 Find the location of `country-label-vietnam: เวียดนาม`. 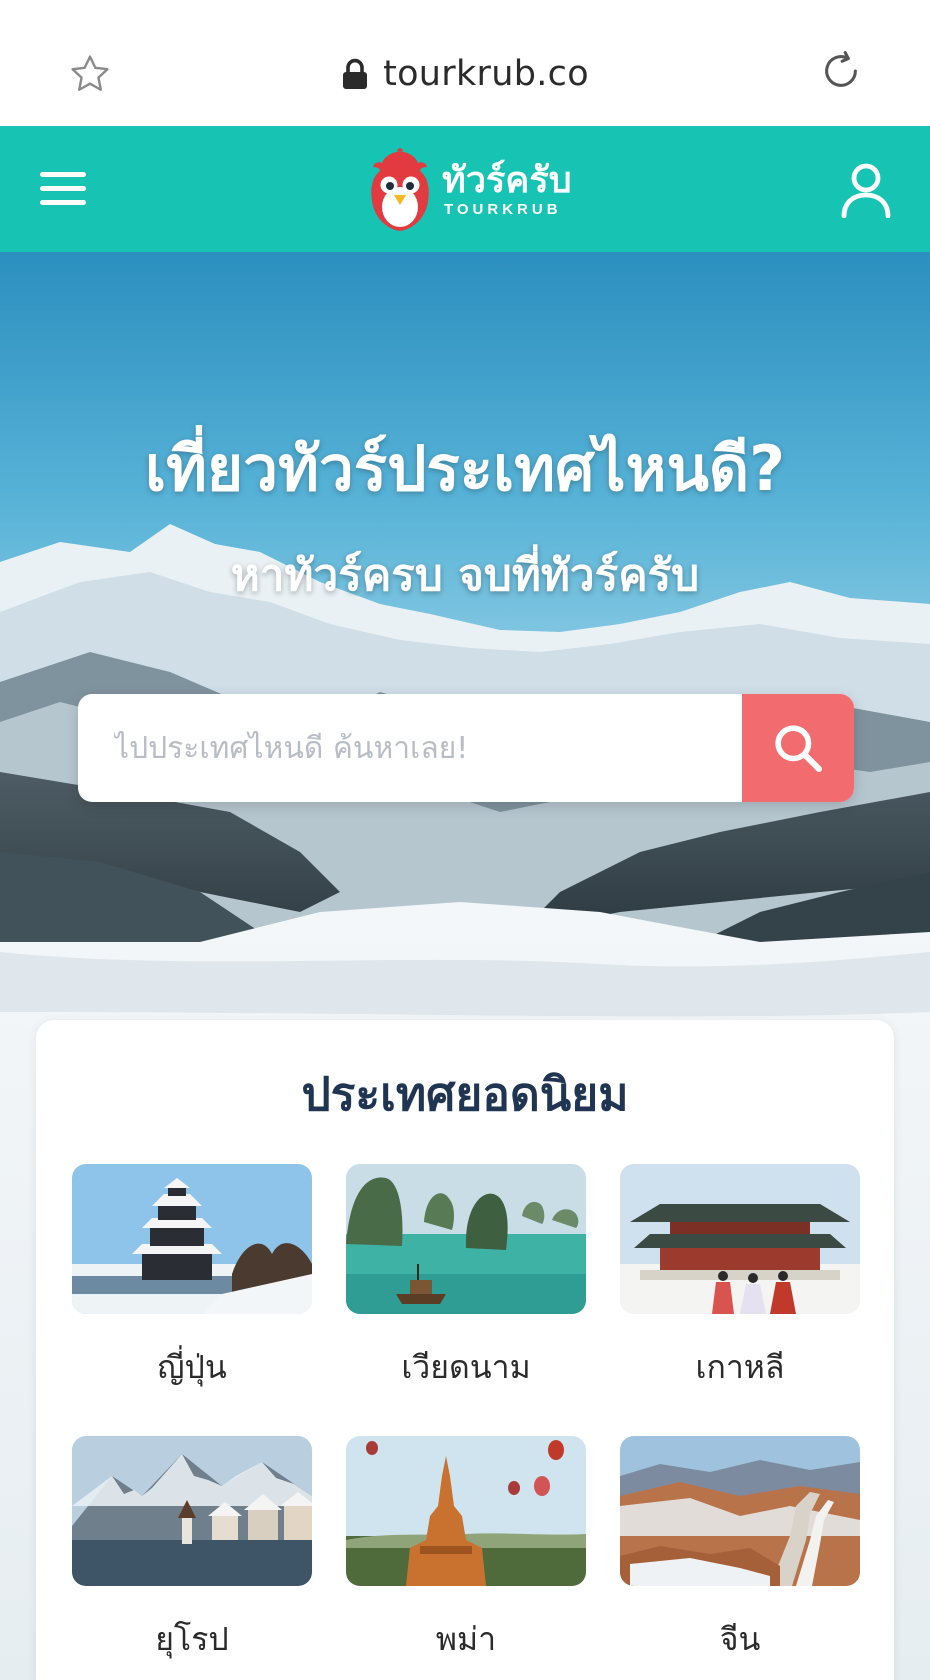

country-label-vietnam: เวียดนาม is located at coordinates (466, 1367).